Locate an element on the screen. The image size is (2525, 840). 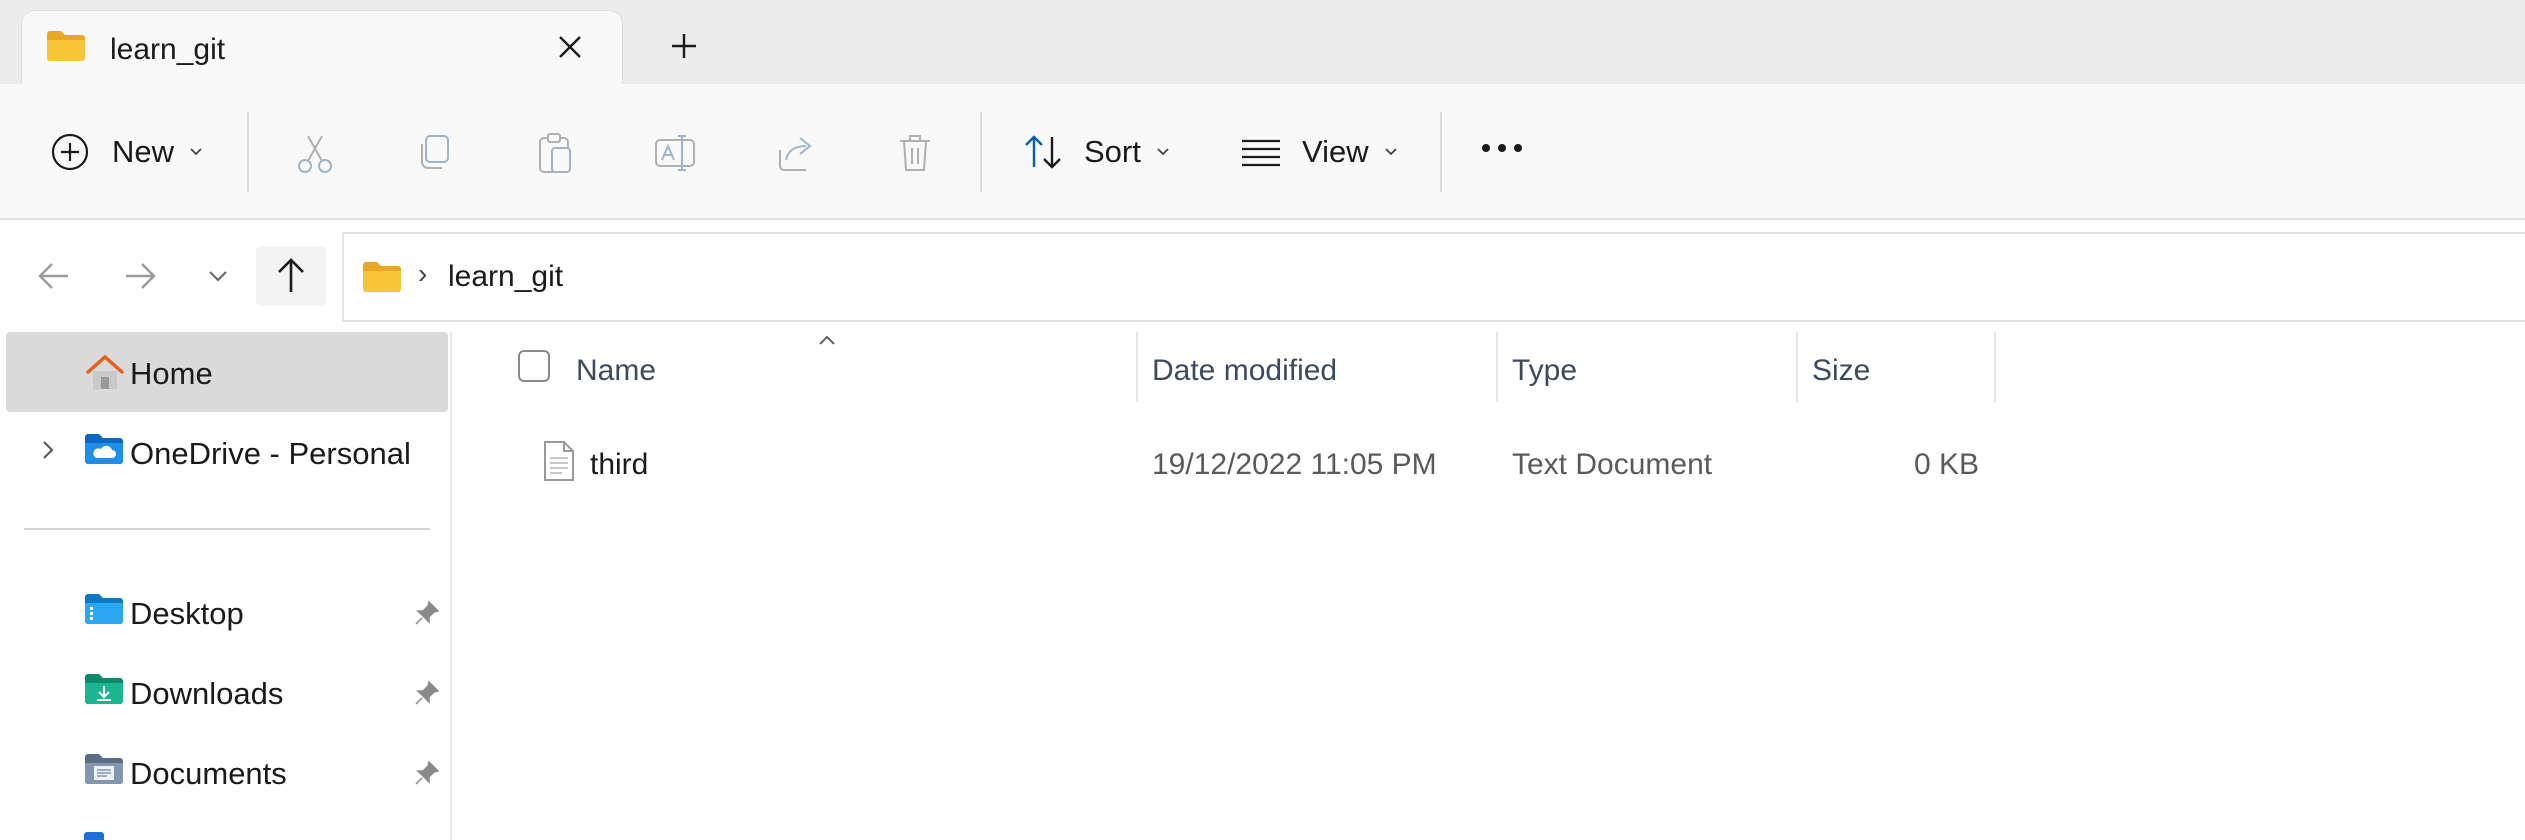
navigation-bar: › learn_git is located at coordinates (1262, 277).